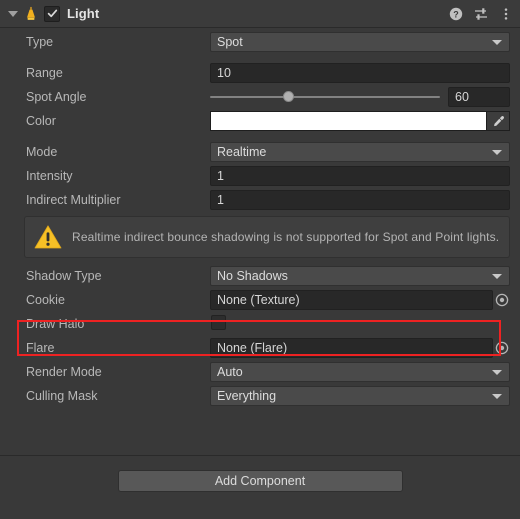 This screenshot has height=519, width=520. I want to click on field-shadow-type: No Shadows, so click(360, 276).